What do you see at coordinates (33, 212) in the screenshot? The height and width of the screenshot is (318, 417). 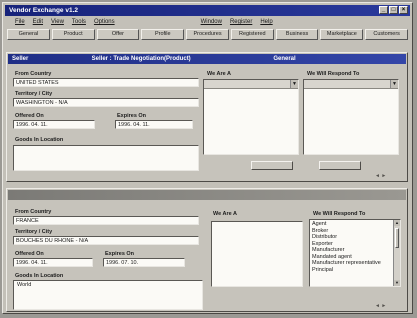 I see `from-country-label-2: From Country` at bounding box center [33, 212].